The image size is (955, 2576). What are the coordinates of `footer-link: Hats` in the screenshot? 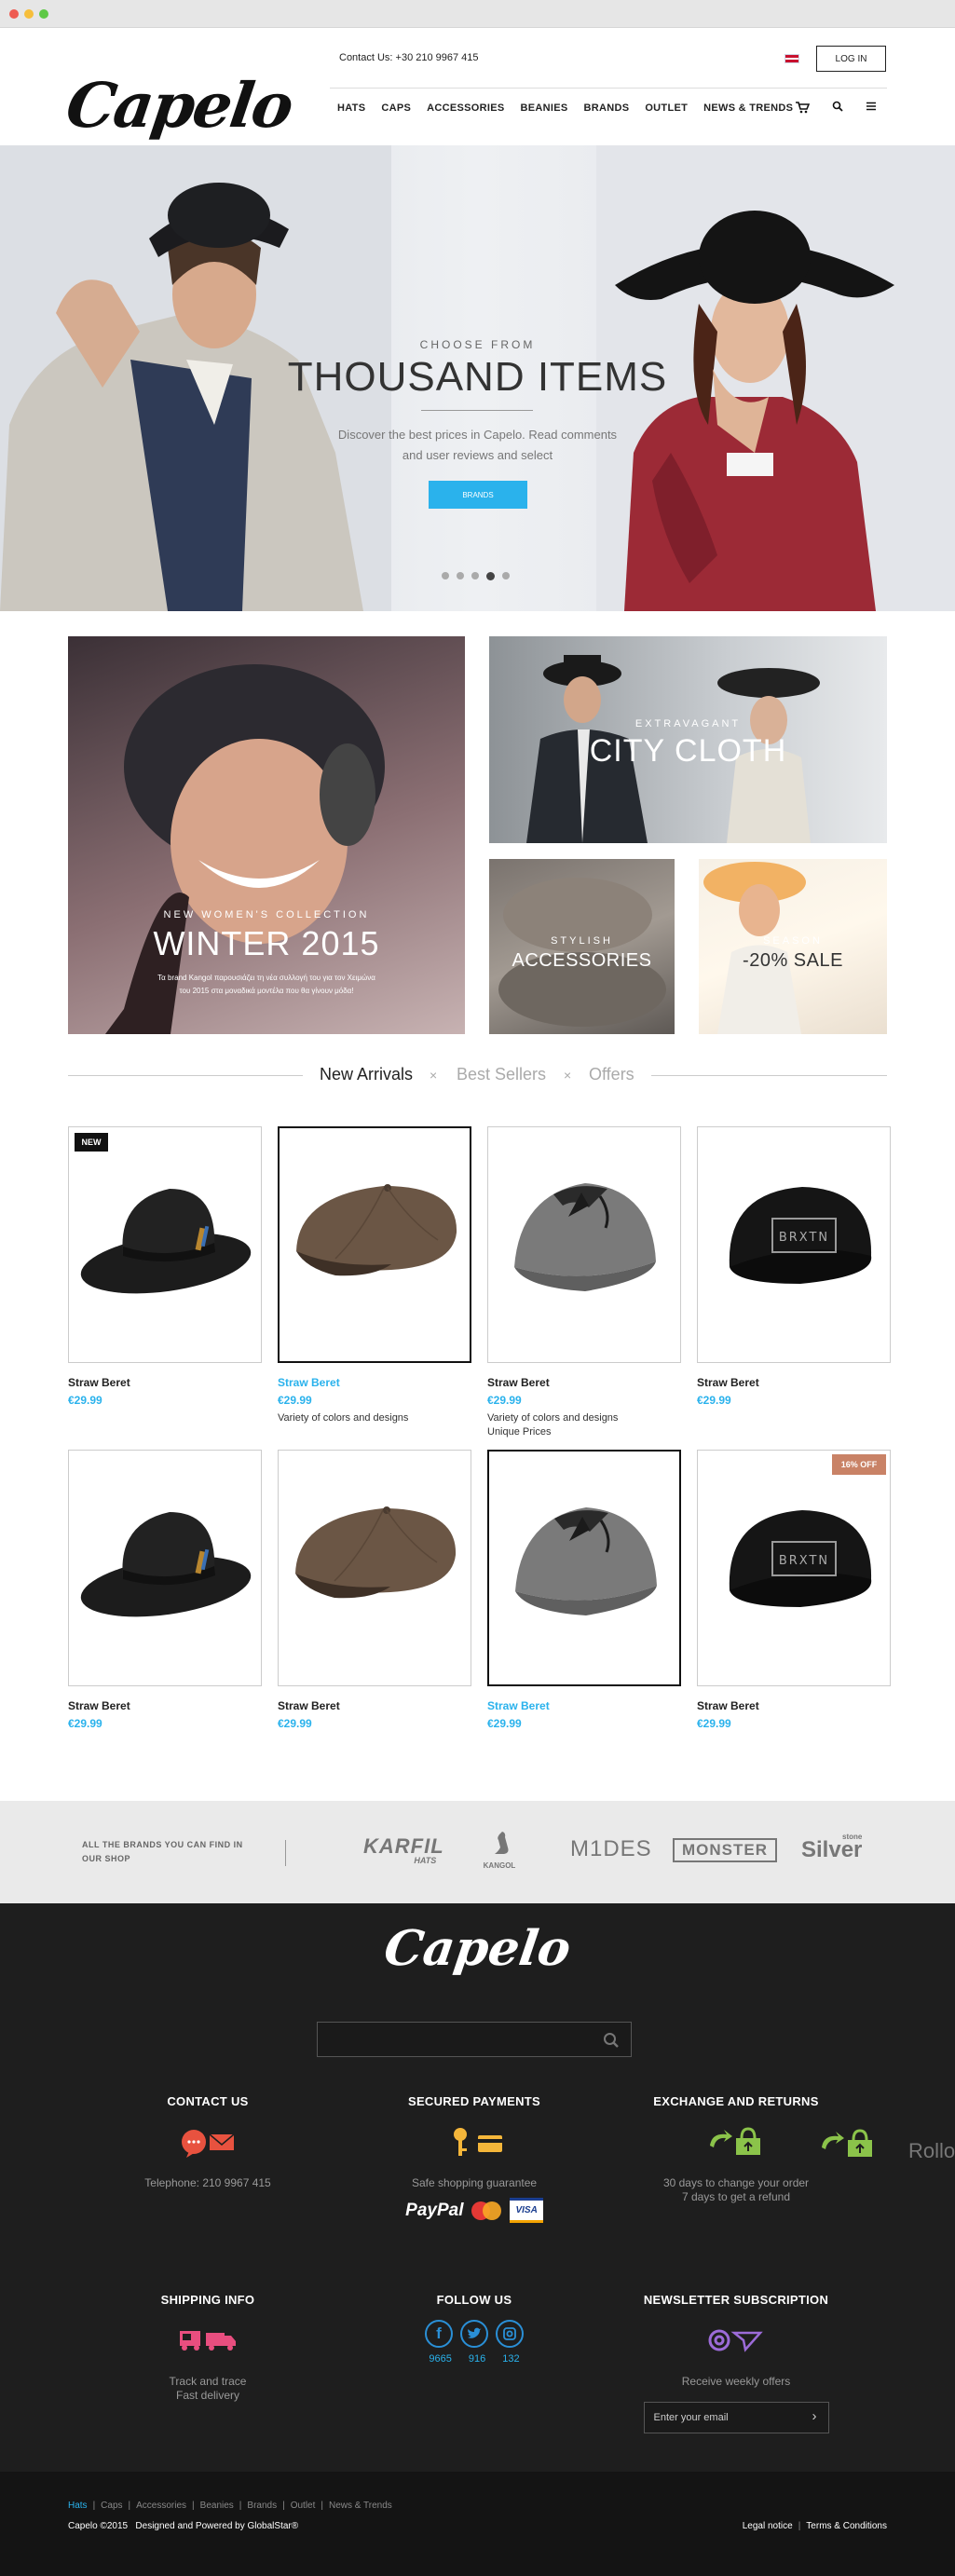 It's located at (78, 2506).